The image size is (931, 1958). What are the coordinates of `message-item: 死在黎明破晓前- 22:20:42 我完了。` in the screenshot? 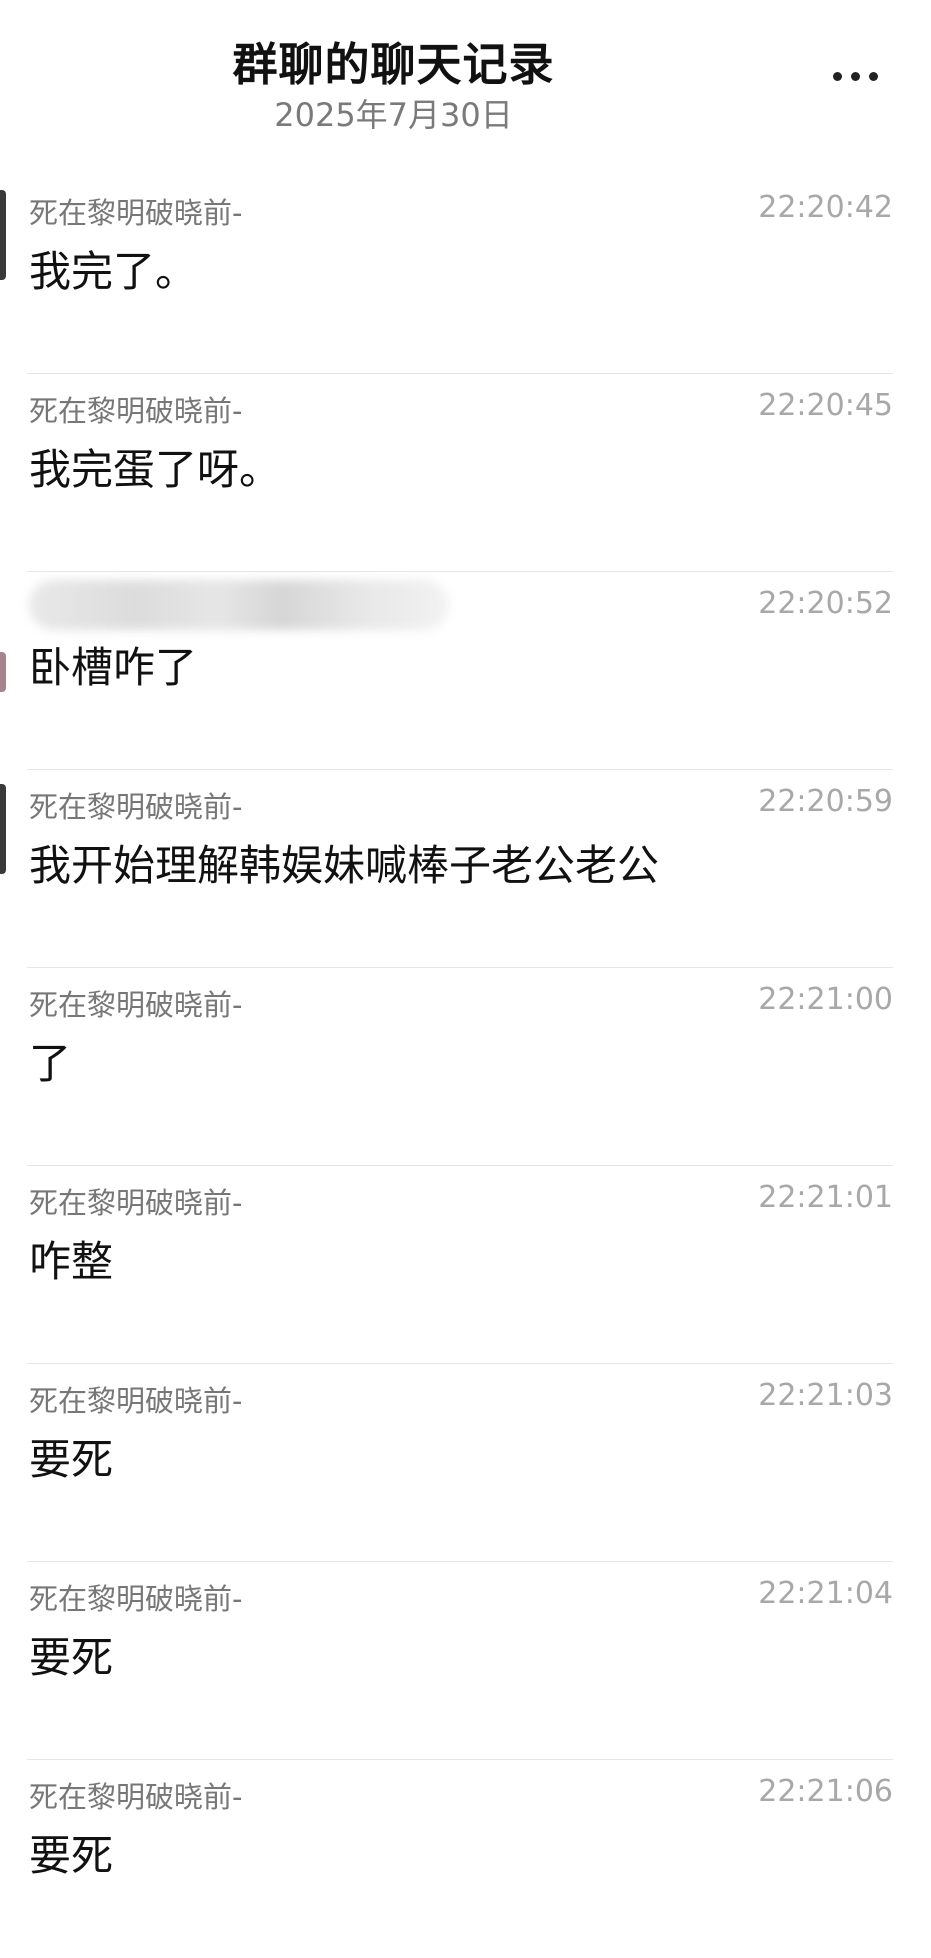 It's located at (465, 275).